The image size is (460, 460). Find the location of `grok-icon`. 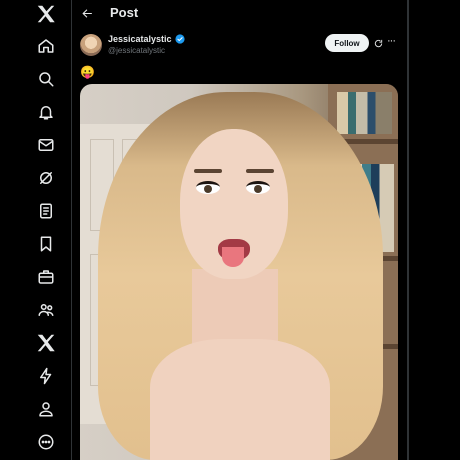

grok-icon is located at coordinates (46, 178).